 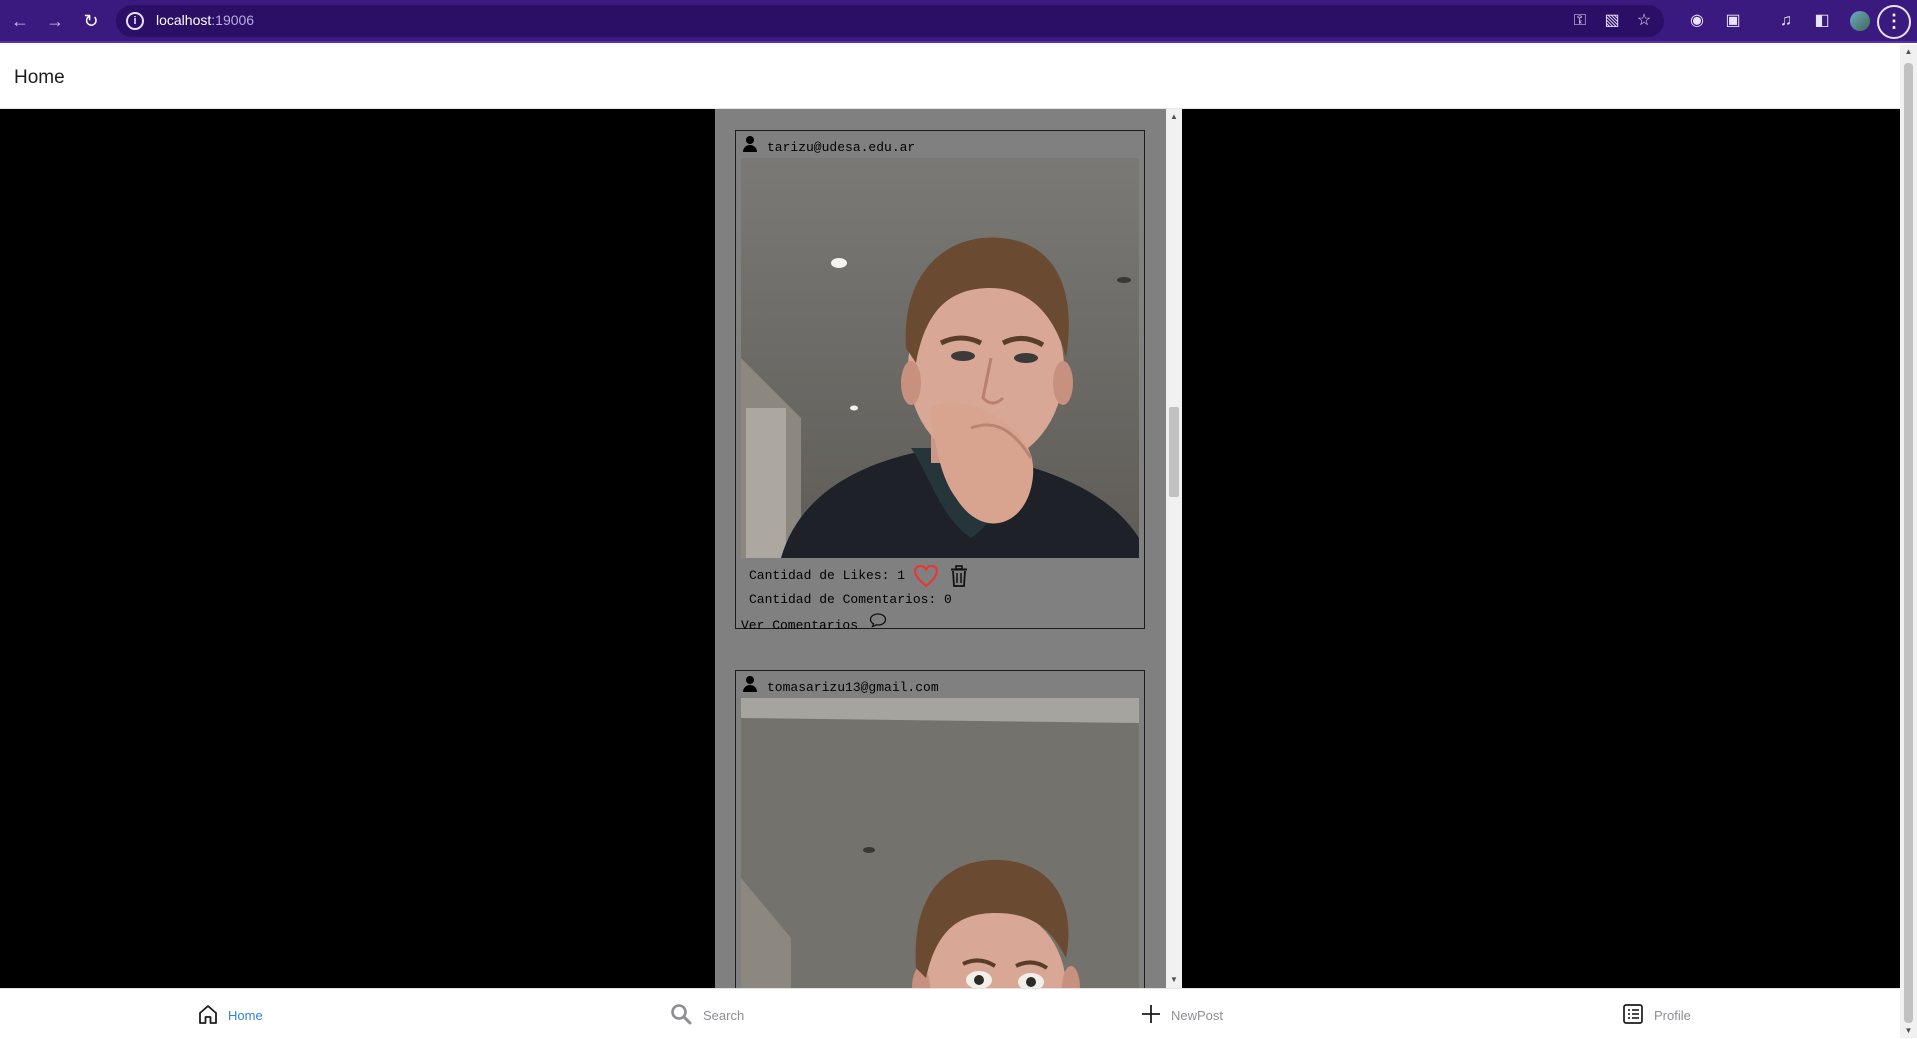 I want to click on scroll-down-arrow-icon: ▼, so click(x=1174, y=980).